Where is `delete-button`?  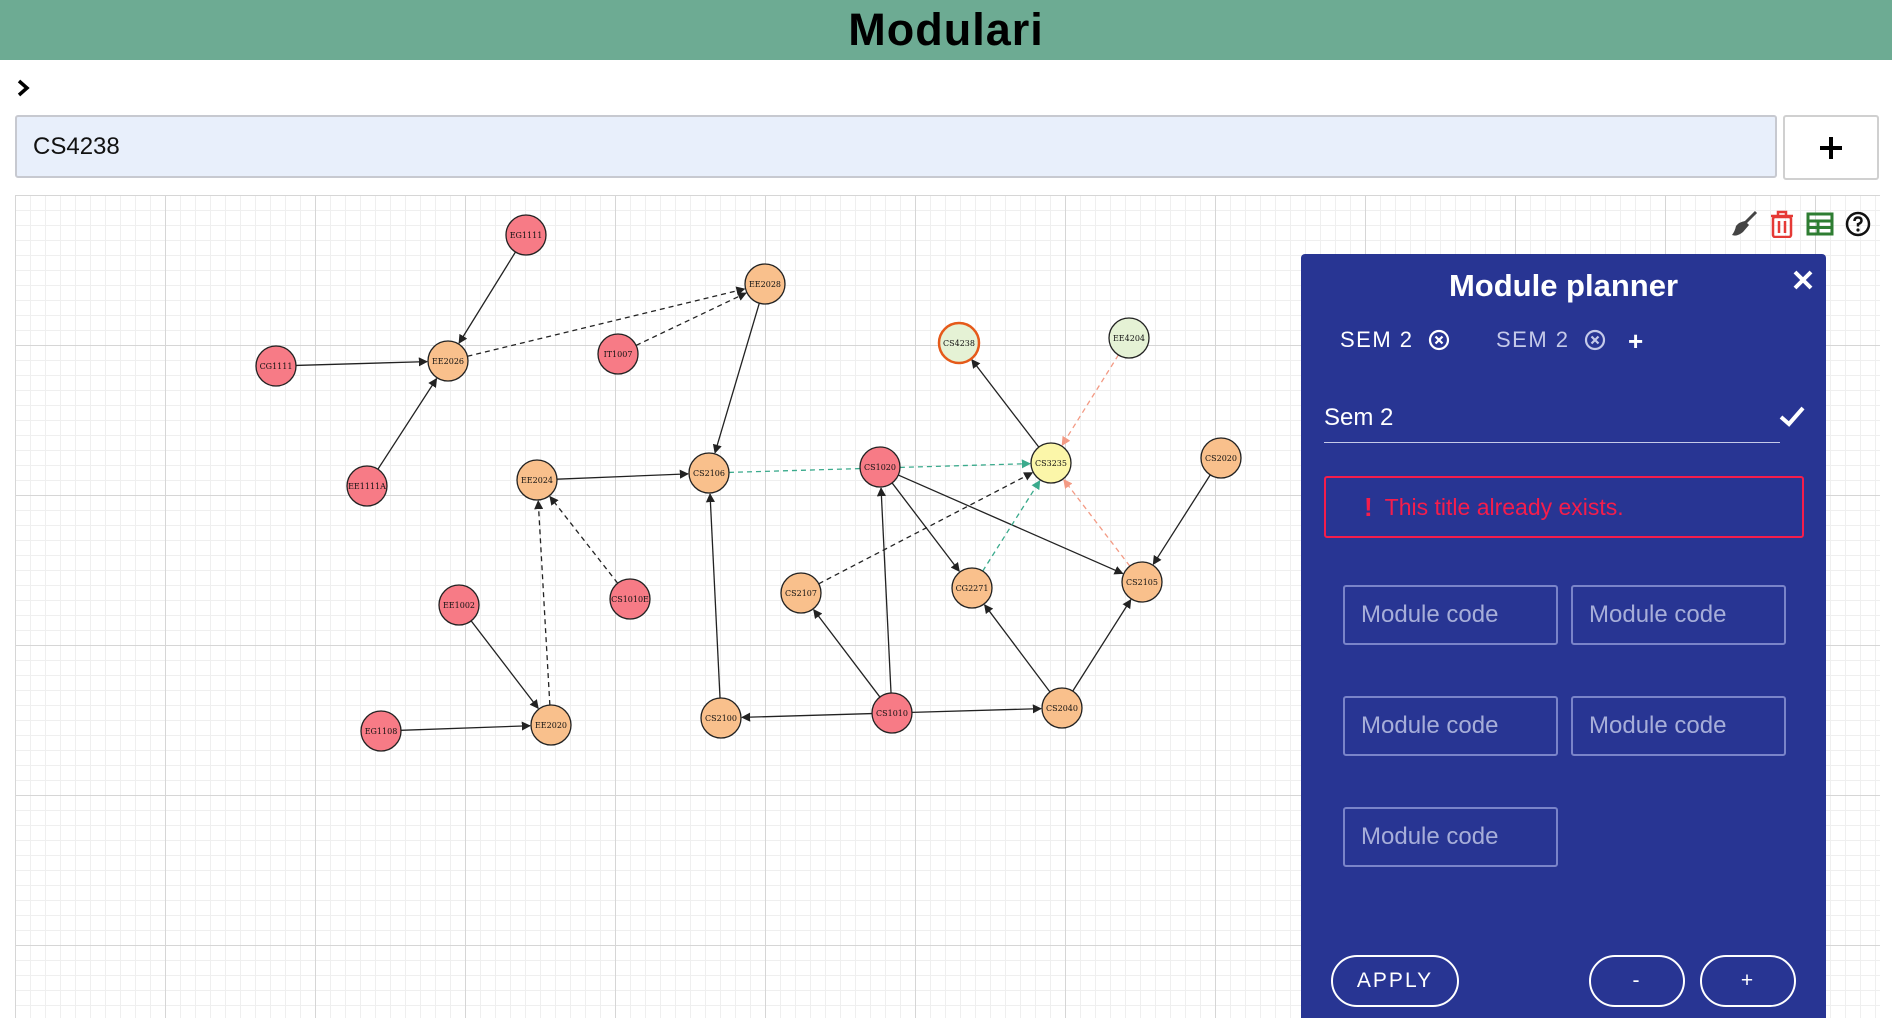
delete-button is located at coordinates (1782, 224).